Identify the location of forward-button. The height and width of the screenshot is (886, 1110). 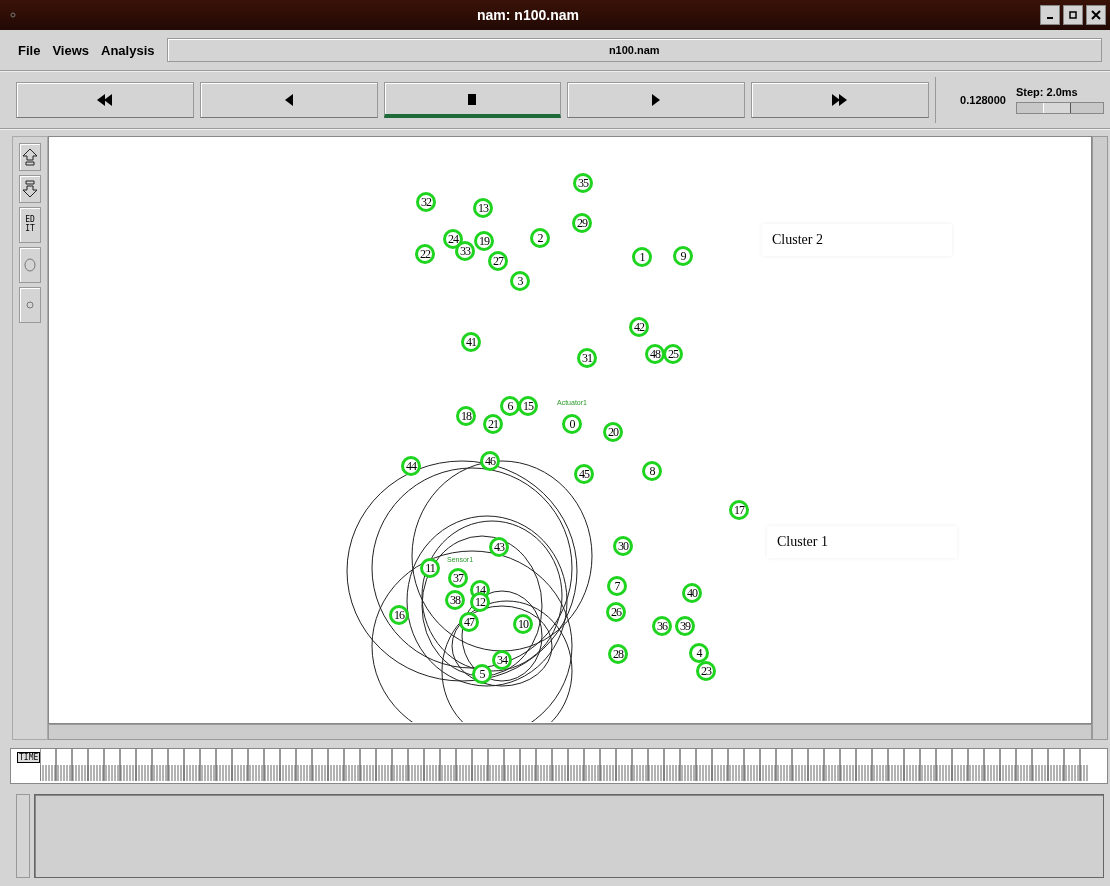
(840, 100).